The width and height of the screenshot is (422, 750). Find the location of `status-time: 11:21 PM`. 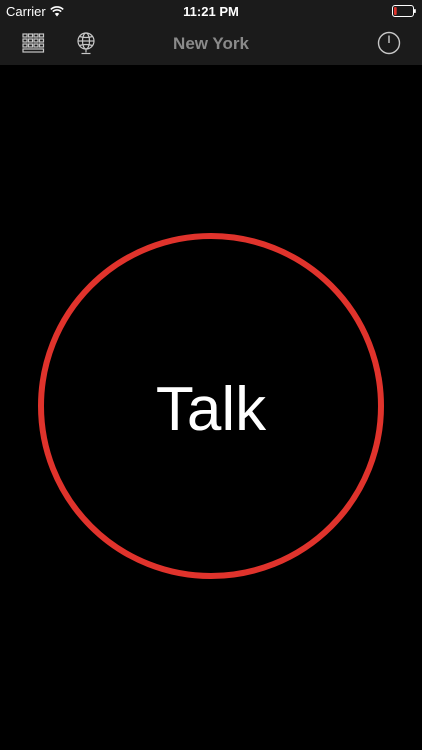

status-time: 11:21 PM is located at coordinates (211, 11).